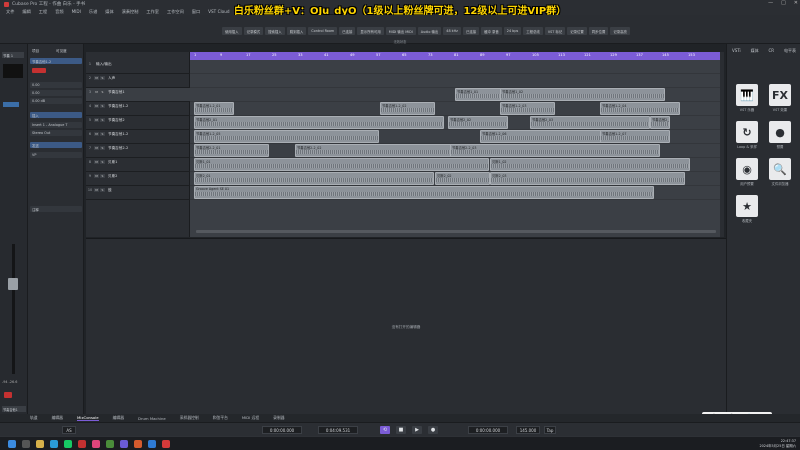 The height and width of the screenshot is (450, 800). What do you see at coordinates (319, 122) in the screenshot?
I see `audio-event: 节奏吉他2_01` at bounding box center [319, 122].